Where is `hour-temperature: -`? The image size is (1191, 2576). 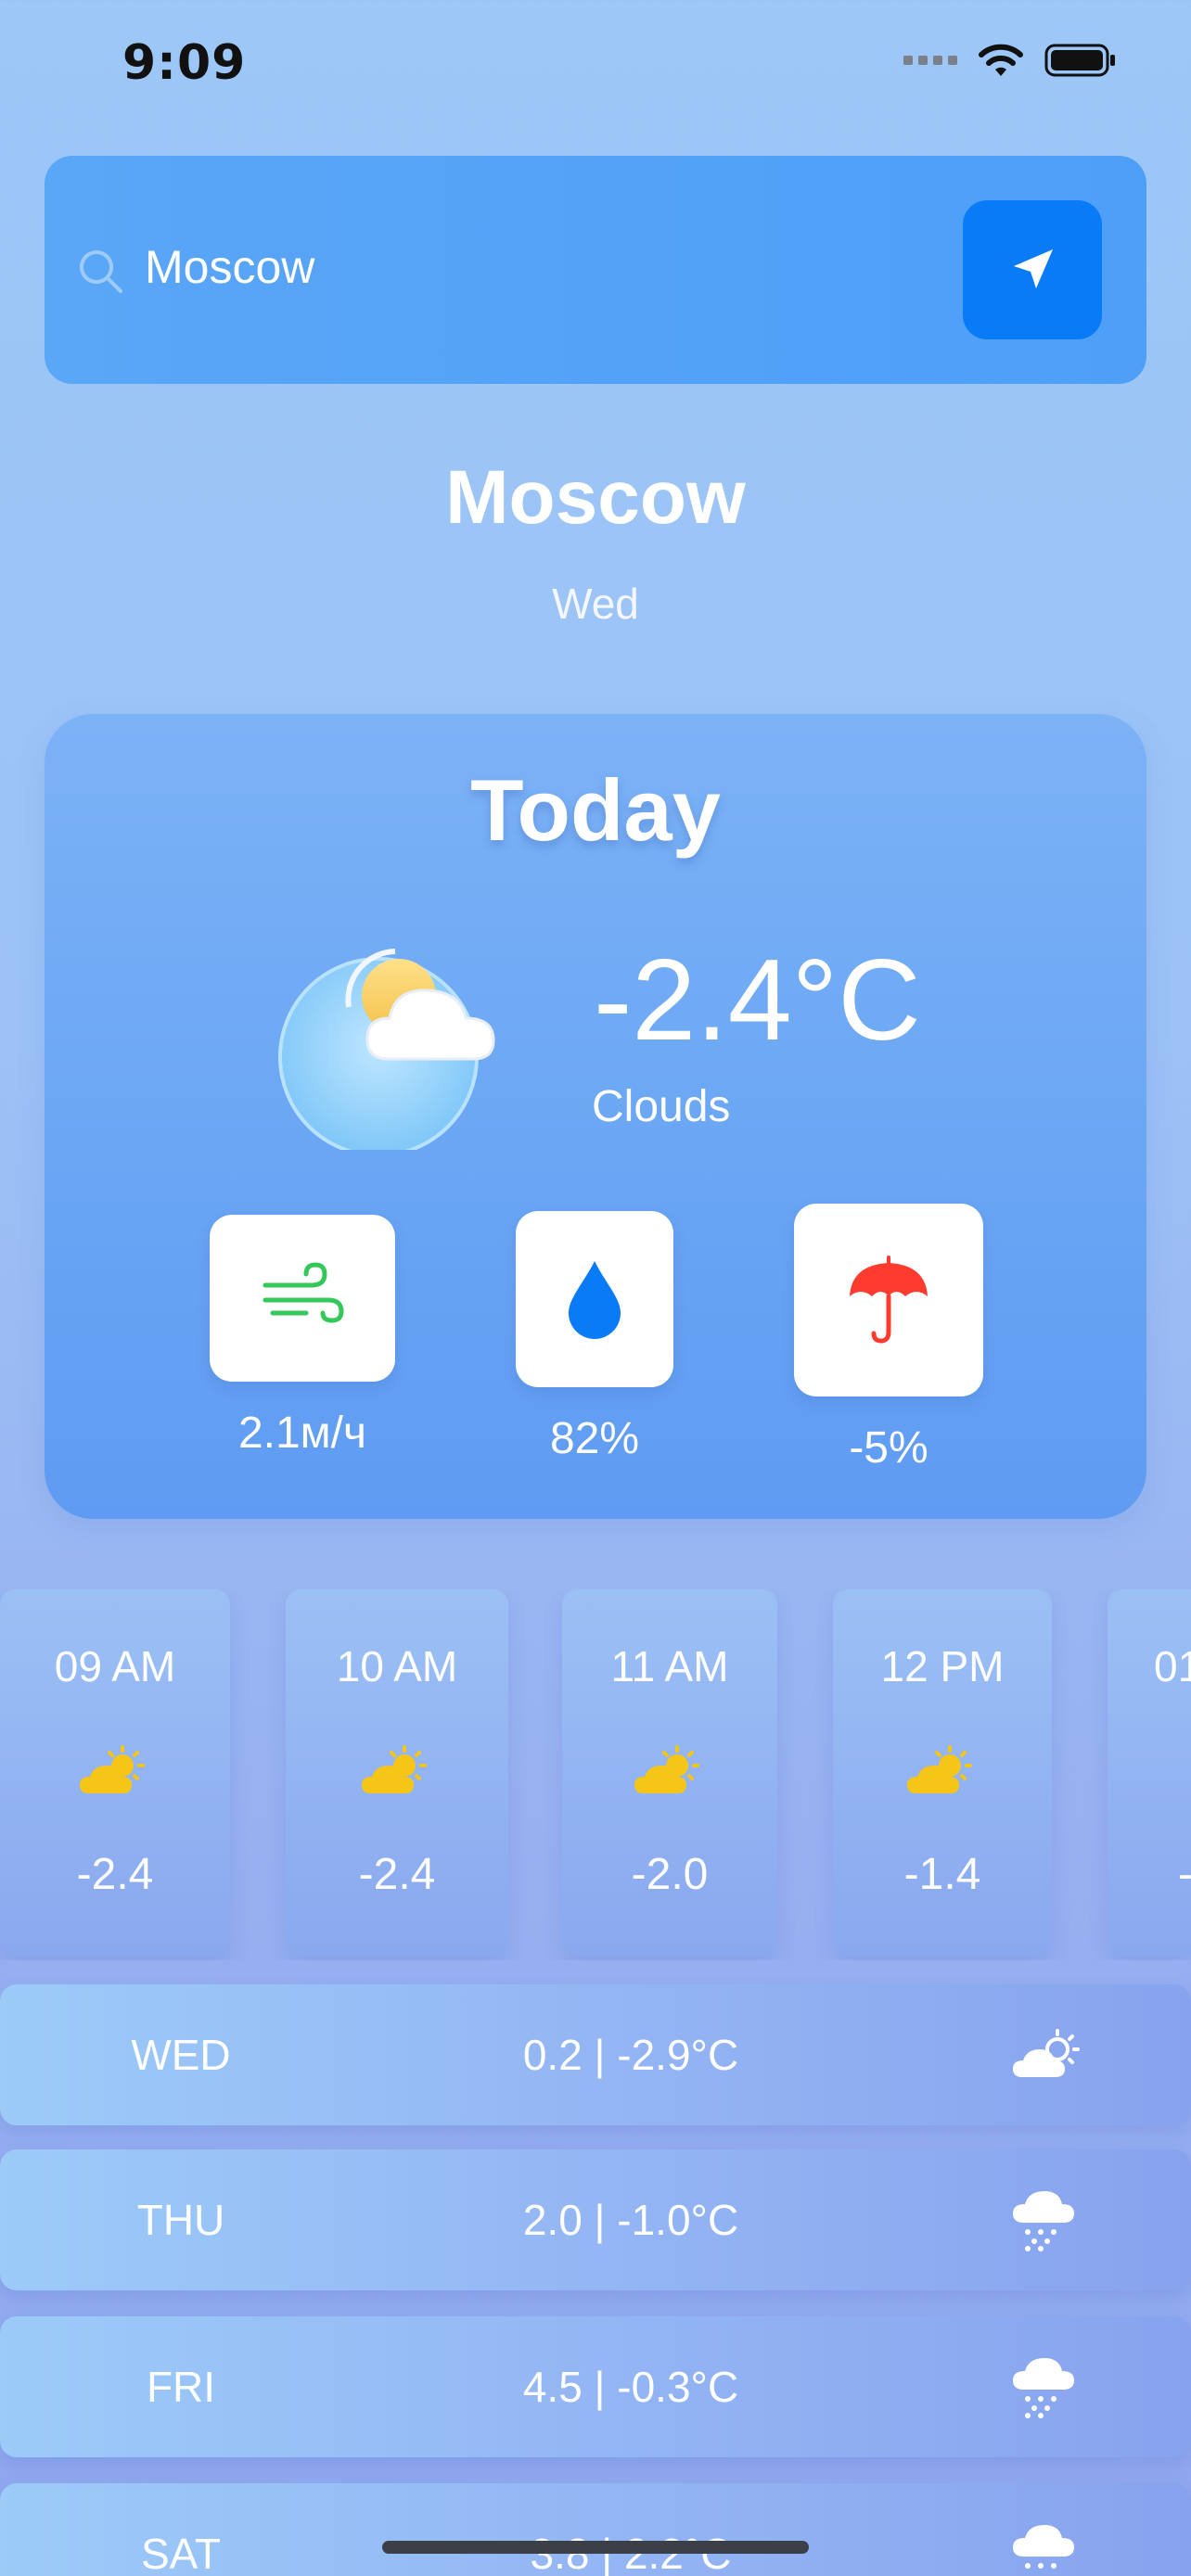 hour-temperature: - is located at coordinates (1184, 1874).